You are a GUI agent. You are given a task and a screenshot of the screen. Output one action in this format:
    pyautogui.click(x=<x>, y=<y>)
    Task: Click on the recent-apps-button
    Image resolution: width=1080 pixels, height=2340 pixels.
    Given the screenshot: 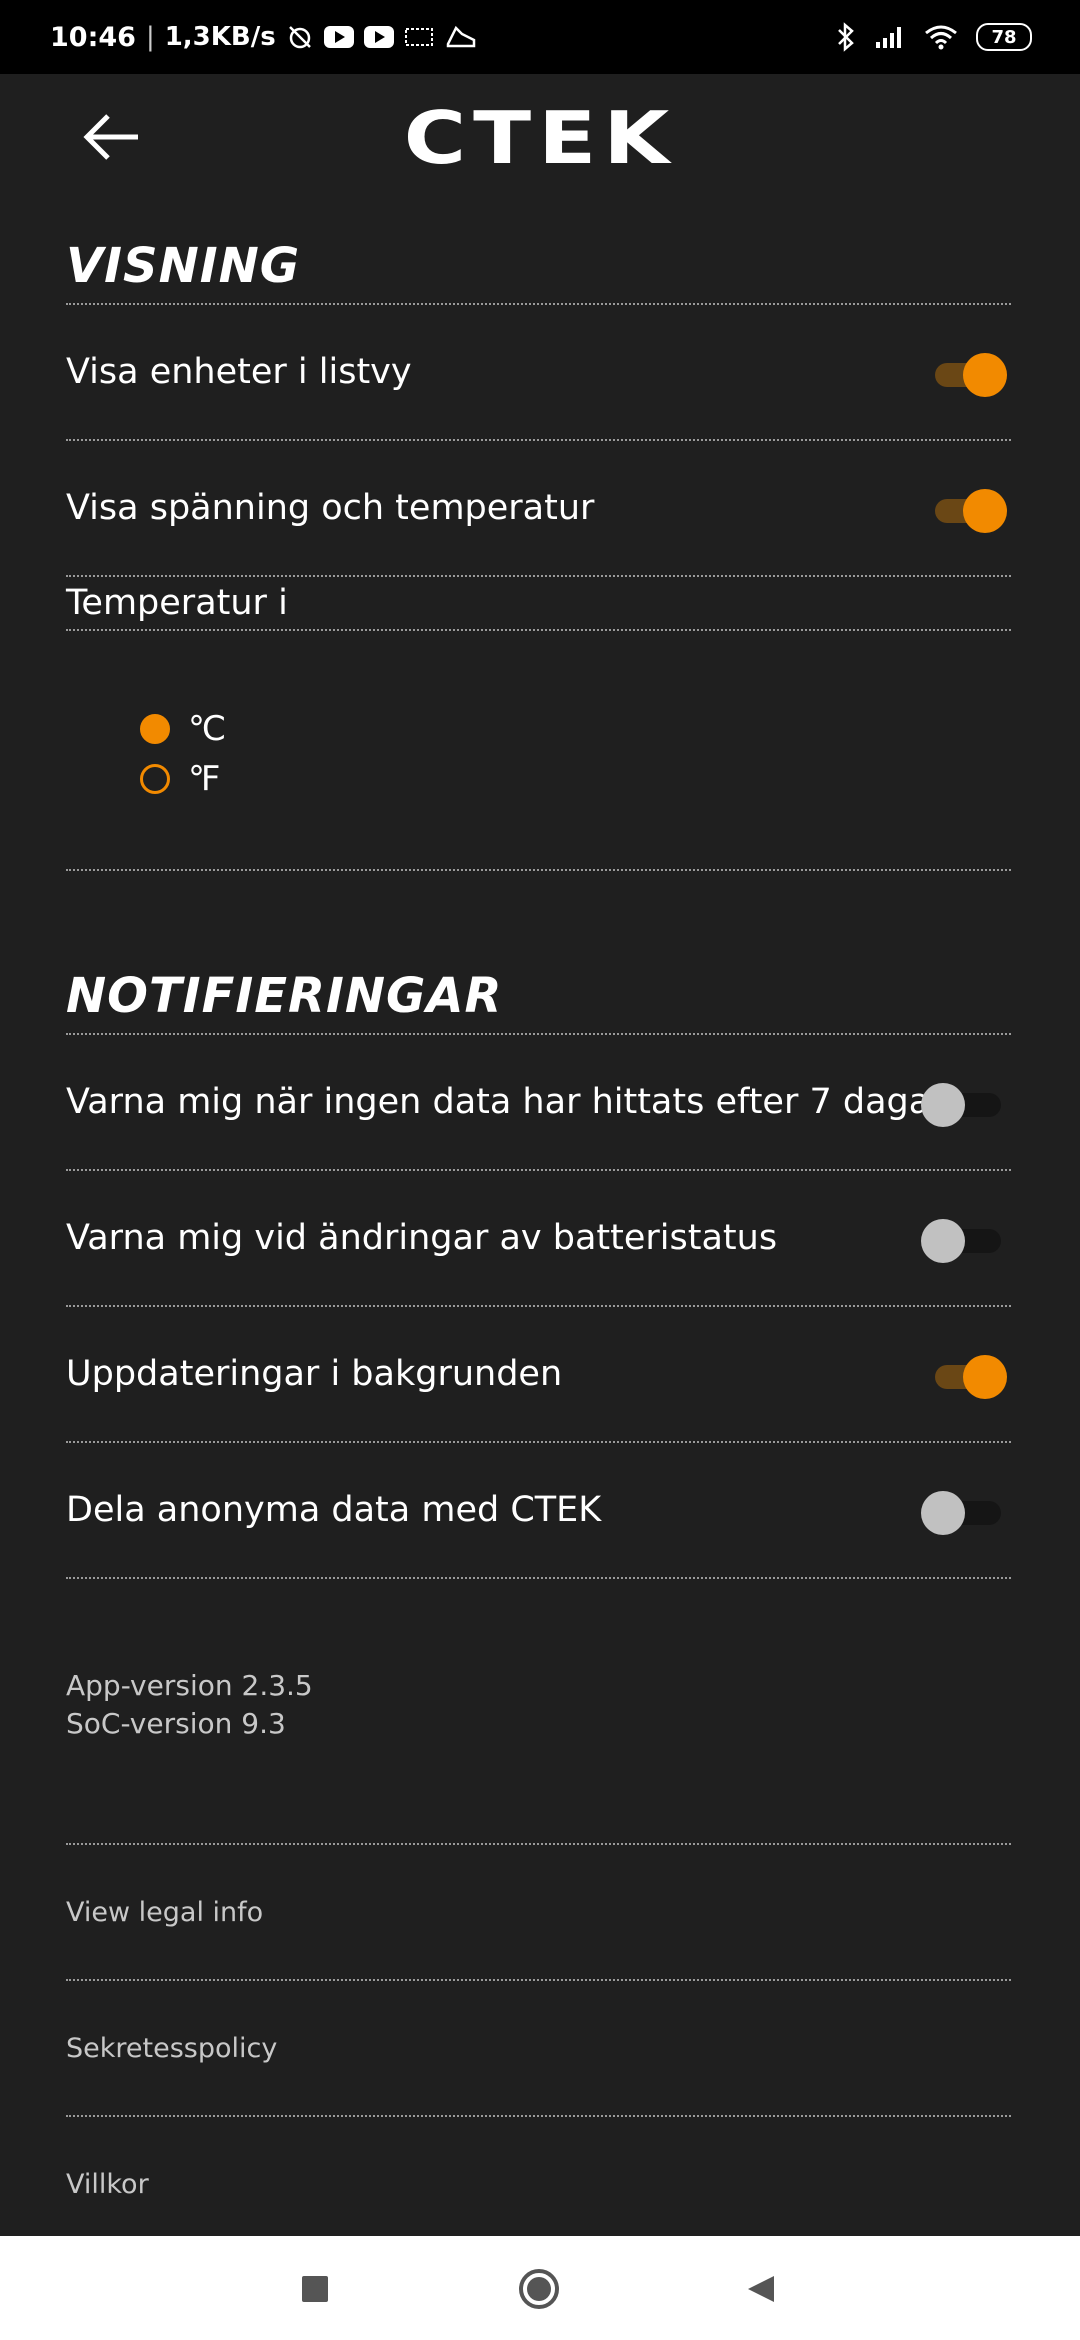 What is the action you would take?
    pyautogui.click(x=315, y=2289)
    